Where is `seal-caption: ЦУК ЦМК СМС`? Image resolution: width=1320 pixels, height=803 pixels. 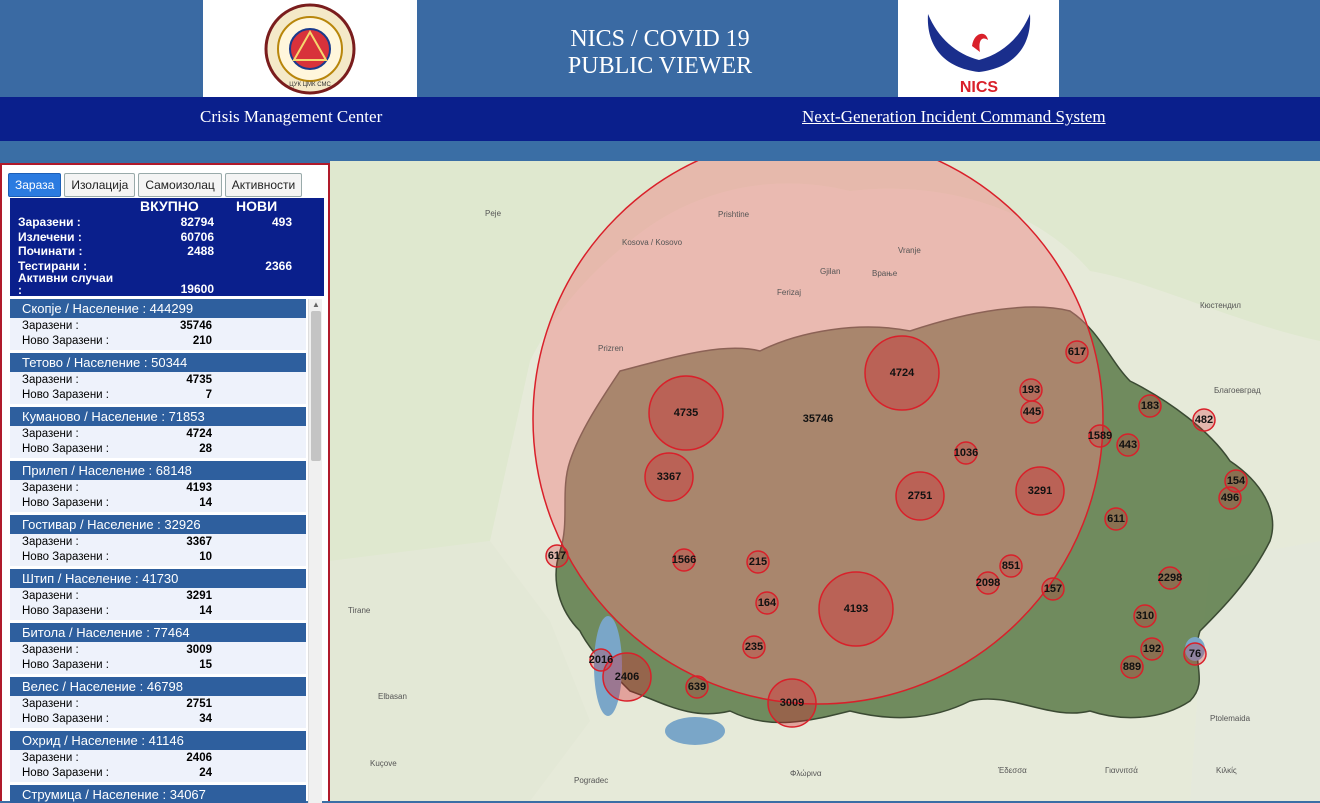
seal-caption: ЦУК ЦМК СМС is located at coordinates (310, 85).